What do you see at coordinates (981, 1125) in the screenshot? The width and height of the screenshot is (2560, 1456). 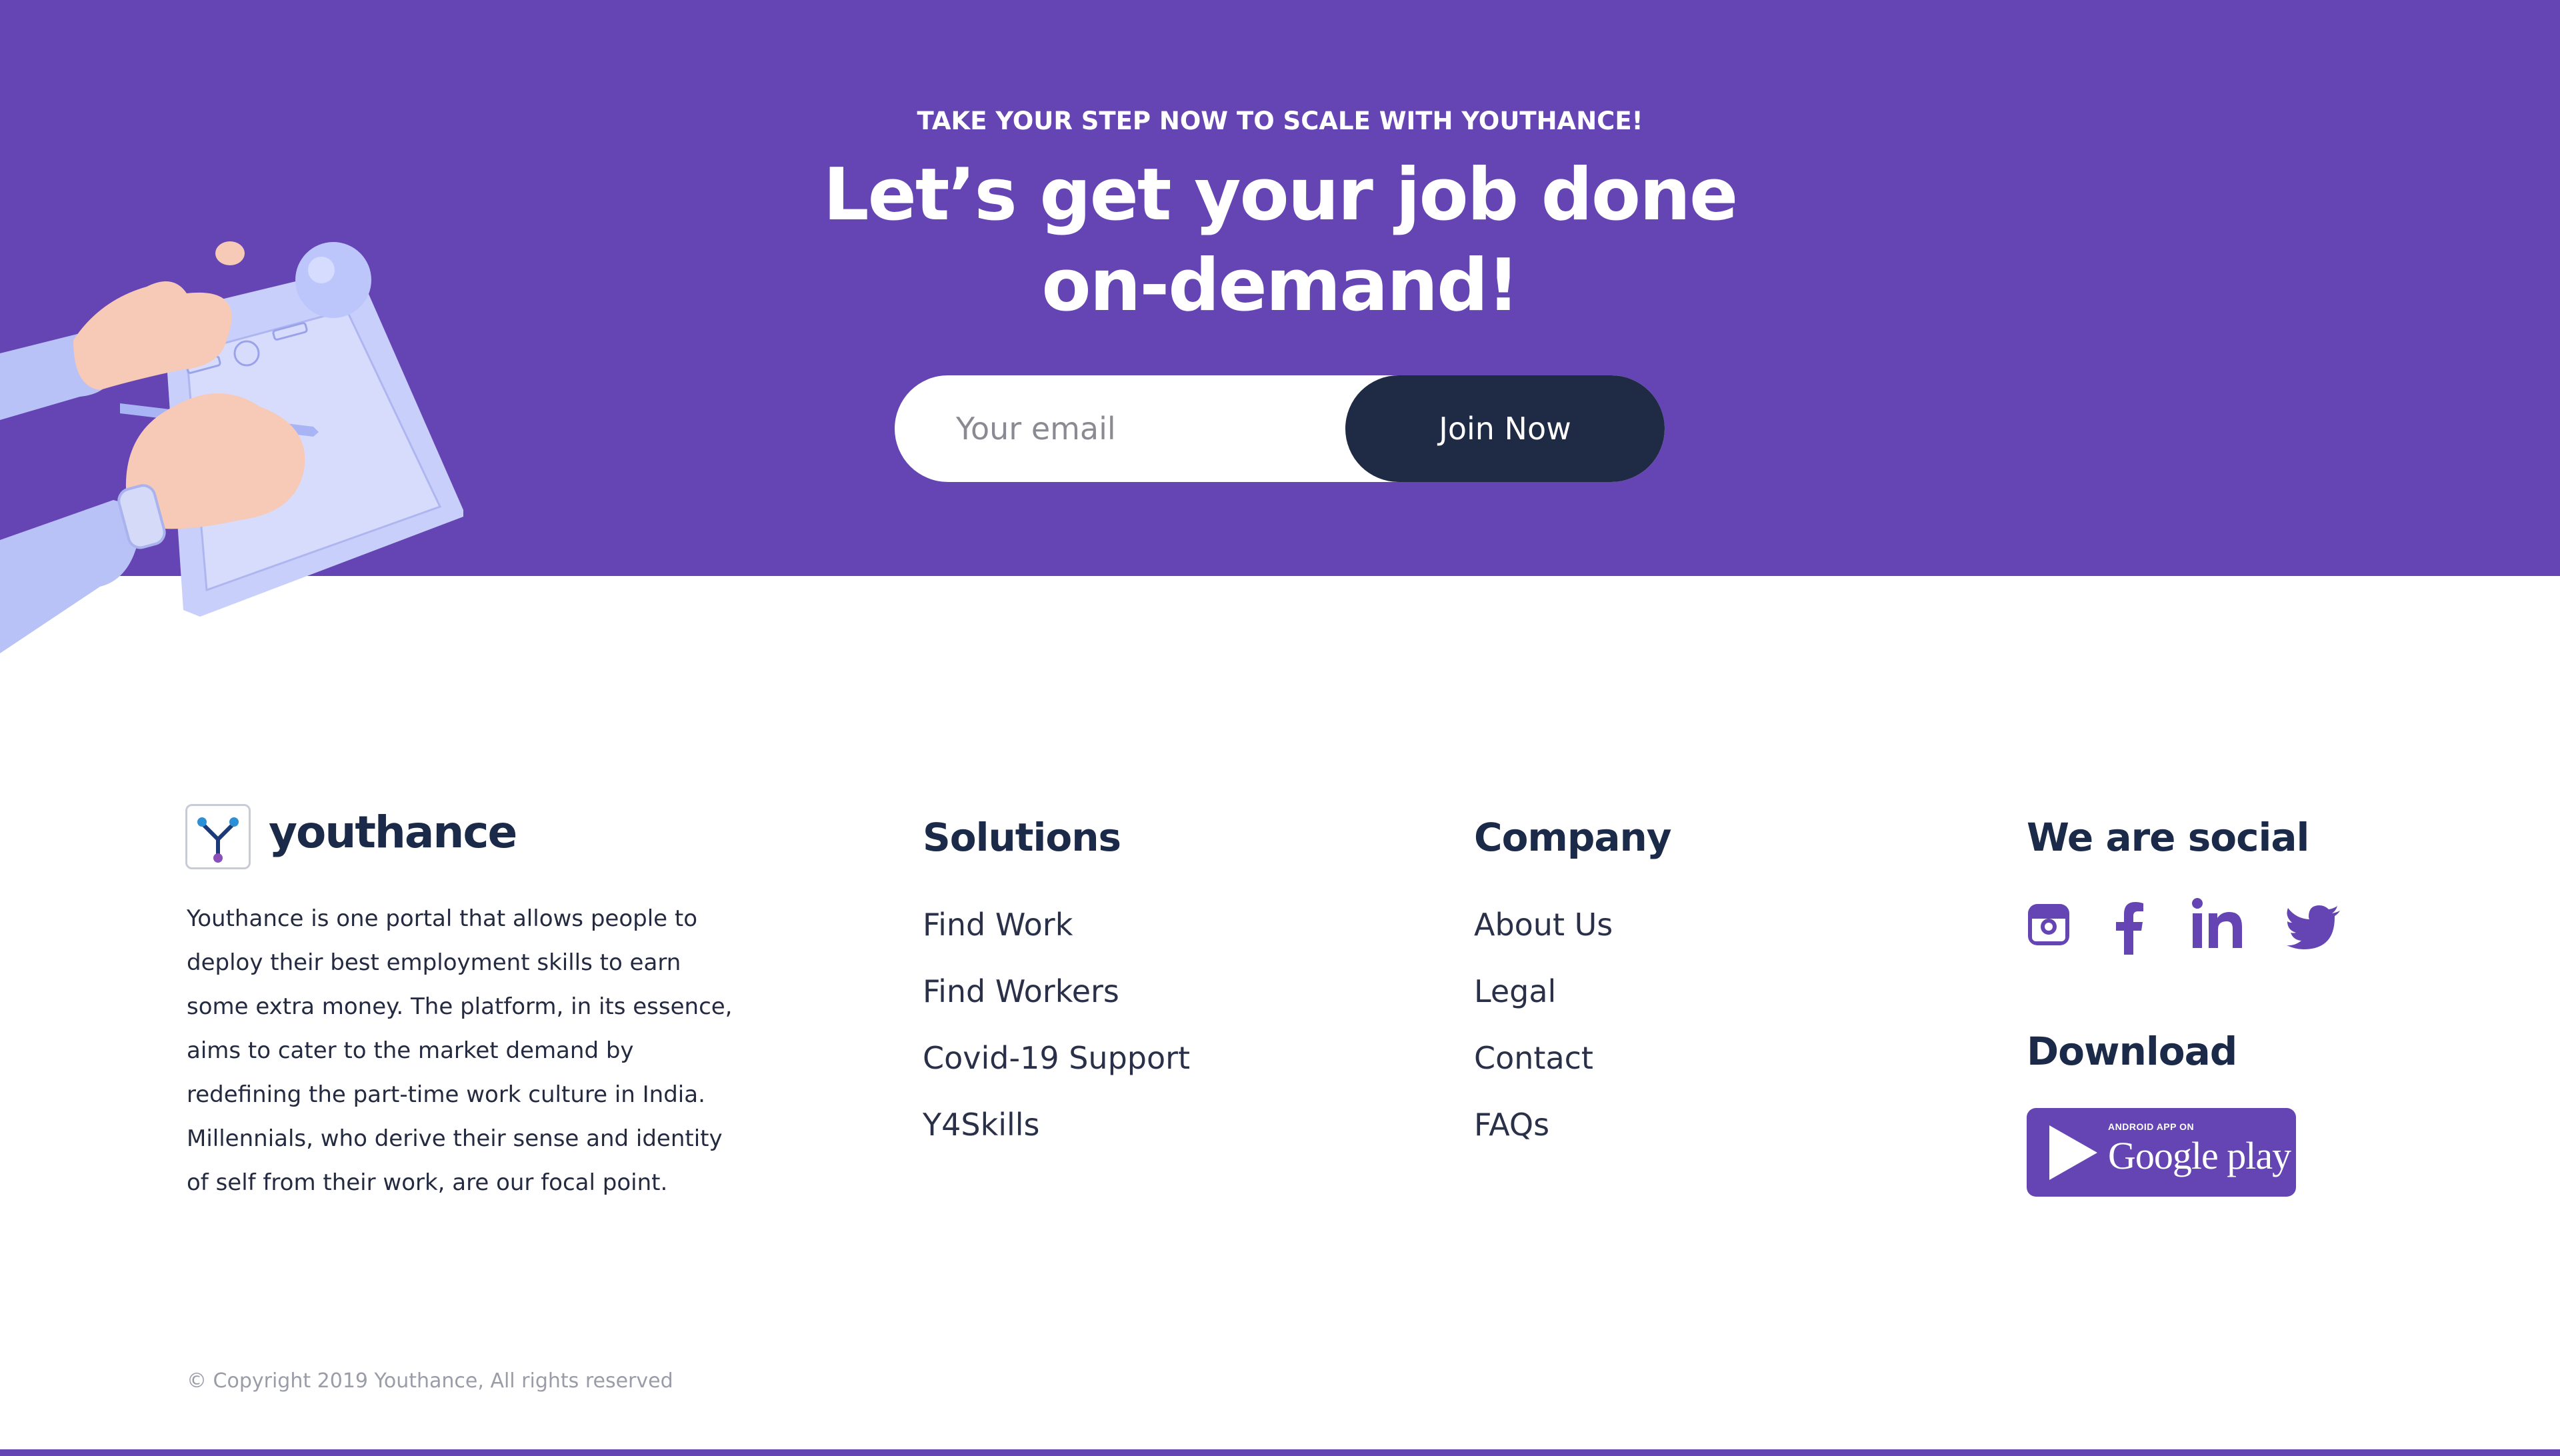 I see `link-label: Y4Skills` at bounding box center [981, 1125].